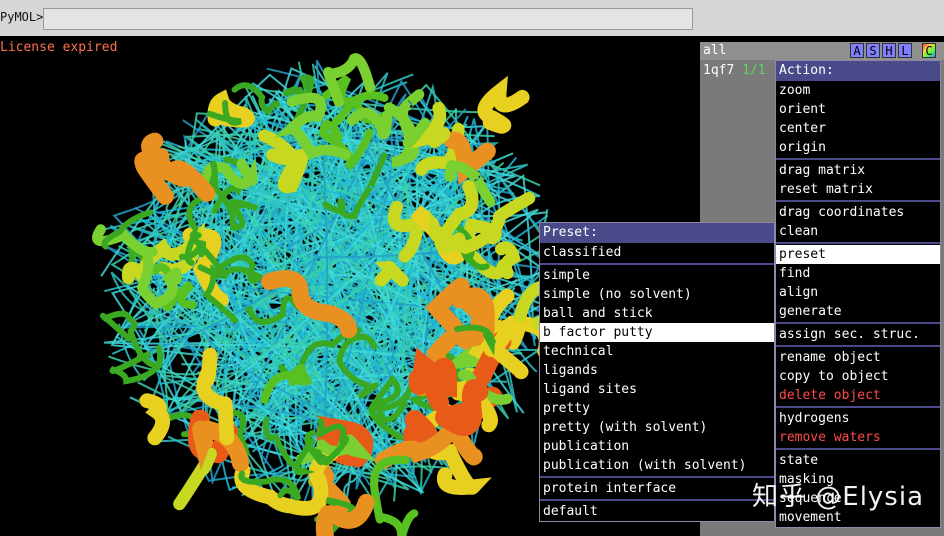  Describe the element at coordinates (889, 50) in the screenshot. I see `hide-button: H` at that location.